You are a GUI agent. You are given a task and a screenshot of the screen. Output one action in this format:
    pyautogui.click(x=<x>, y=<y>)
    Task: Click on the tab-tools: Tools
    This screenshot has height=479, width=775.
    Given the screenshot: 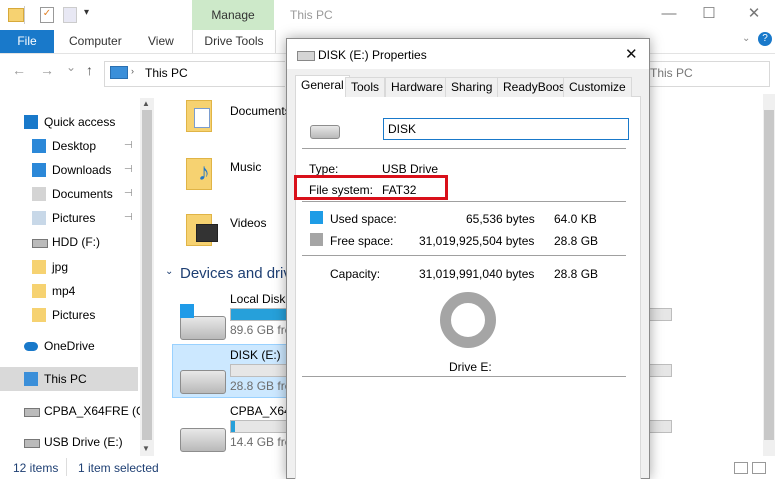 What is the action you would take?
    pyautogui.click(x=365, y=87)
    